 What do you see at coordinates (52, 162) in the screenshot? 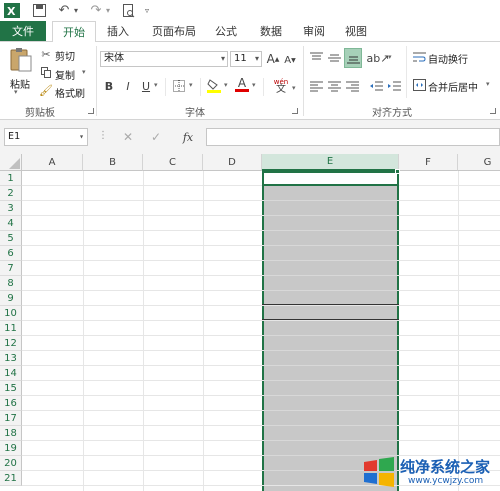
I see `column-header-a: A` at bounding box center [52, 162].